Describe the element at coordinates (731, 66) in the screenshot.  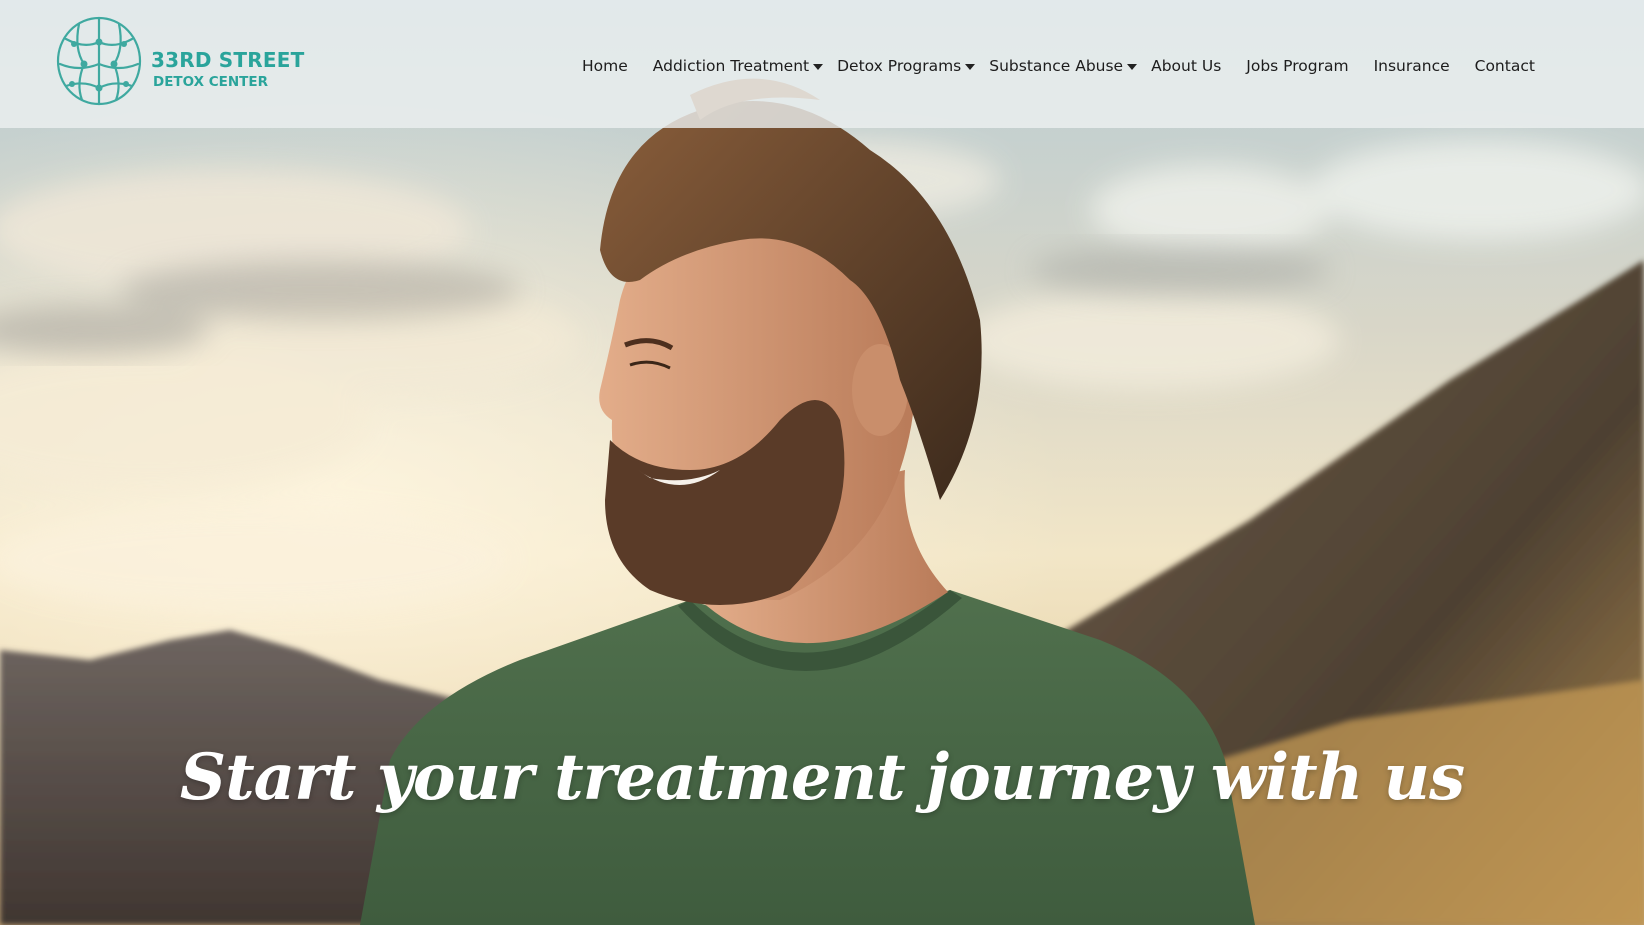
I see `nav-label: Addiction Treatment` at that location.